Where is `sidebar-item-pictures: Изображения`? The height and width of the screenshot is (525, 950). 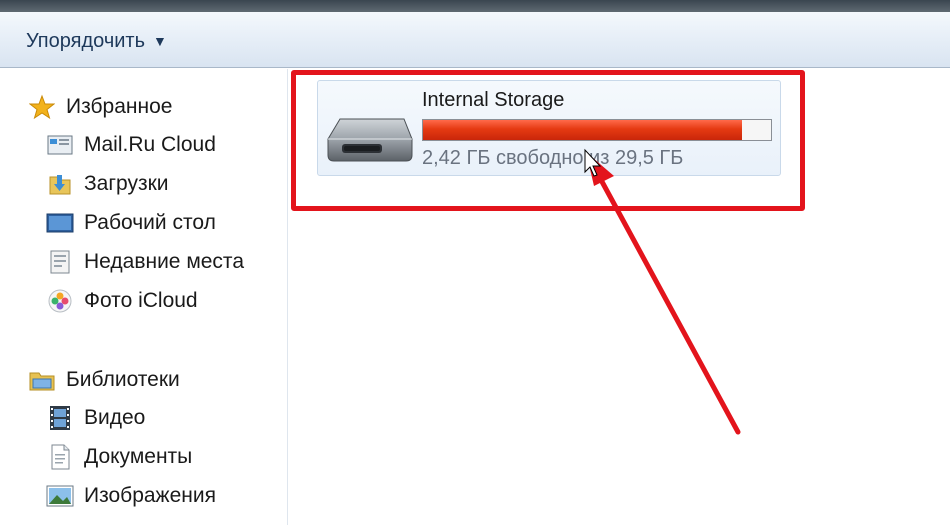
sidebar-item-pictures: Изображения is located at coordinates (131, 496).